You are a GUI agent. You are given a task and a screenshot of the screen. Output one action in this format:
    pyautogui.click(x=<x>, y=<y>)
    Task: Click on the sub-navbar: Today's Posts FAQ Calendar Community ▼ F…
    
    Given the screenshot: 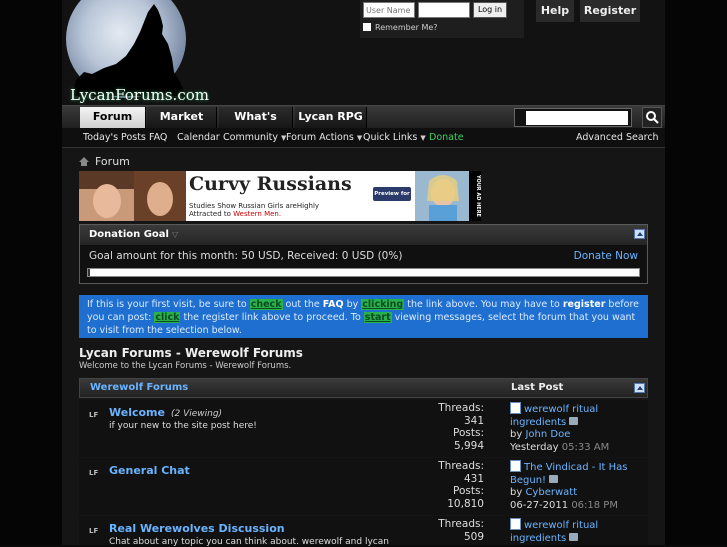 What is the action you would take?
    pyautogui.click(x=363, y=138)
    